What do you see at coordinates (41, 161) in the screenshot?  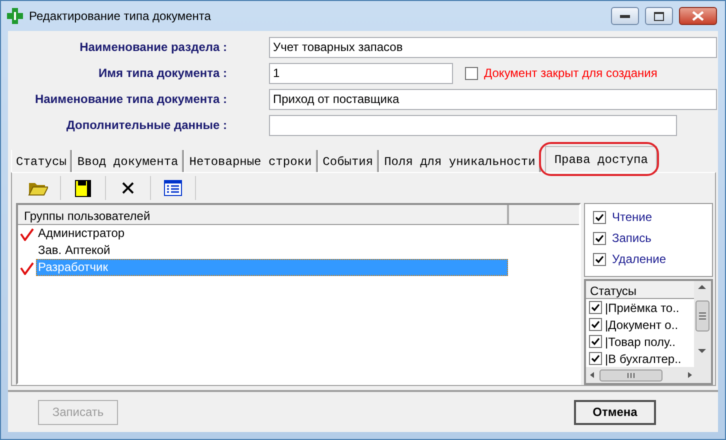 I see `tab: Статусы` at bounding box center [41, 161].